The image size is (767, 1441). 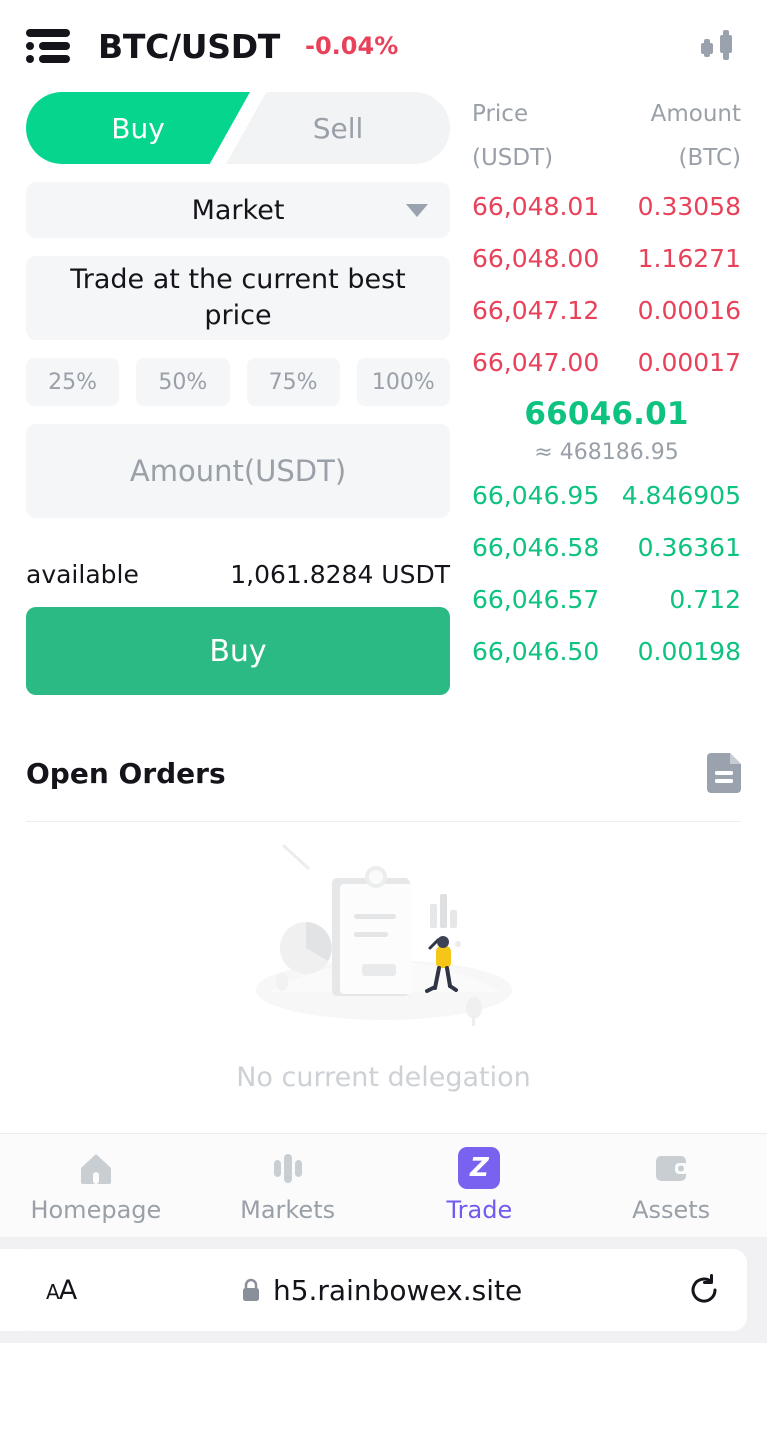 I want to click on order-type-value: Market, so click(x=238, y=210).